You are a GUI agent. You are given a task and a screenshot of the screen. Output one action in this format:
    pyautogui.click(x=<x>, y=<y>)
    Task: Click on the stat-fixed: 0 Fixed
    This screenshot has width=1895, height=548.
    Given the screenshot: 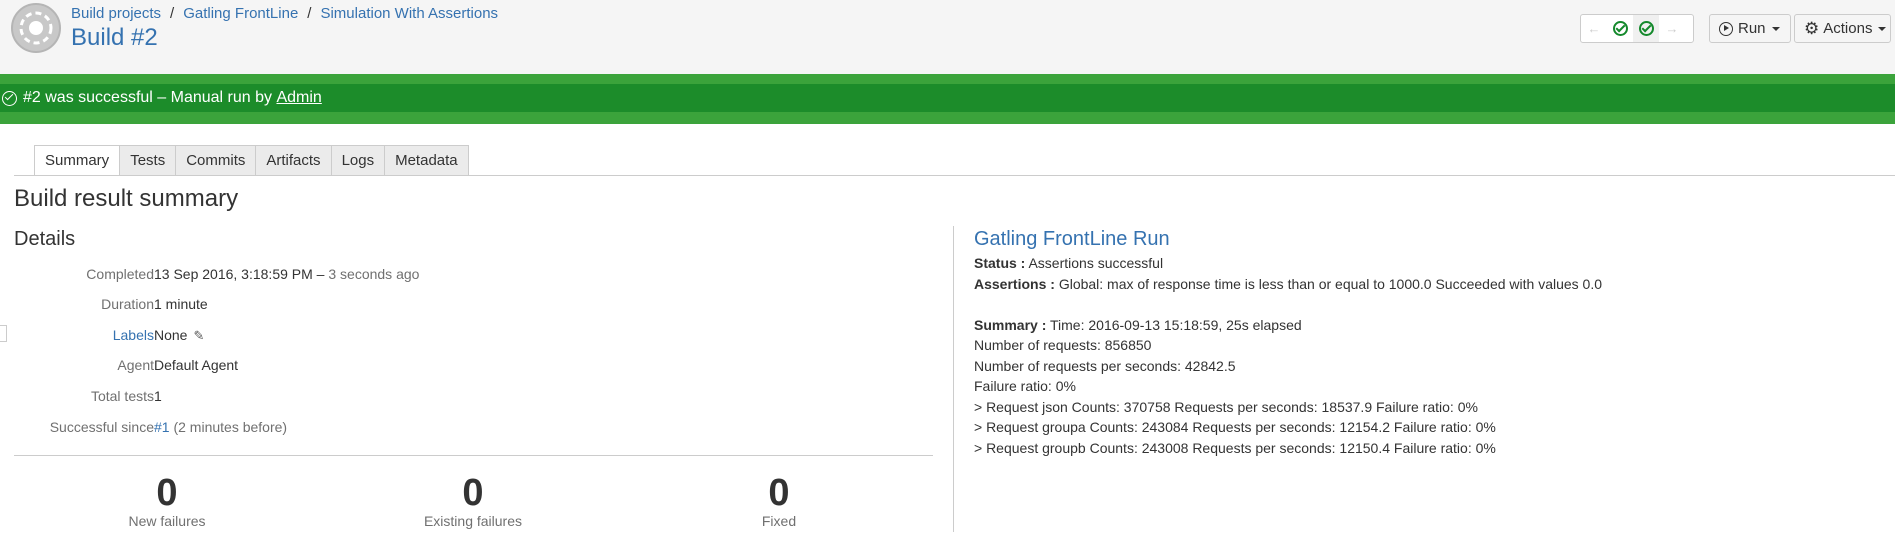 What is the action you would take?
    pyautogui.click(x=779, y=500)
    